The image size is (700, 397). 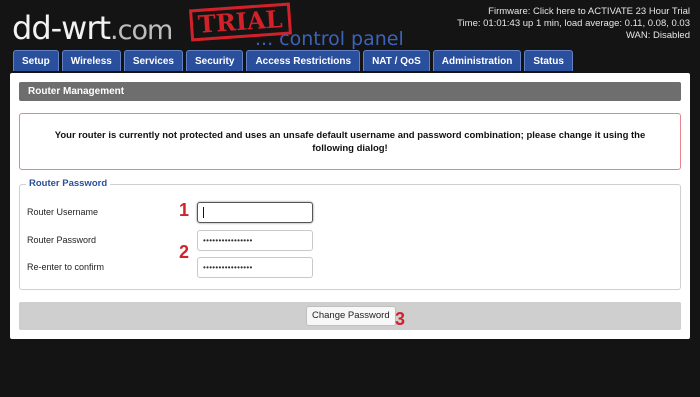 I want to click on step-marker-1: 1, so click(x=184, y=210).